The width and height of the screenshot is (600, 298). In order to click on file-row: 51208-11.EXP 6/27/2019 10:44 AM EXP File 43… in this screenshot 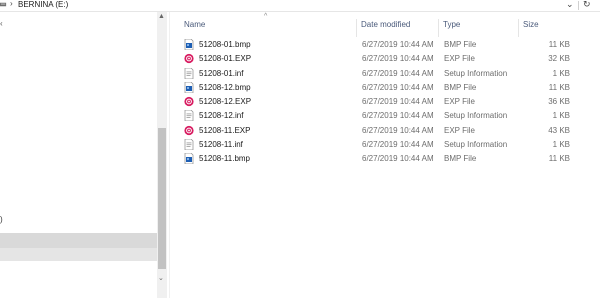, I will do `click(377, 131)`.